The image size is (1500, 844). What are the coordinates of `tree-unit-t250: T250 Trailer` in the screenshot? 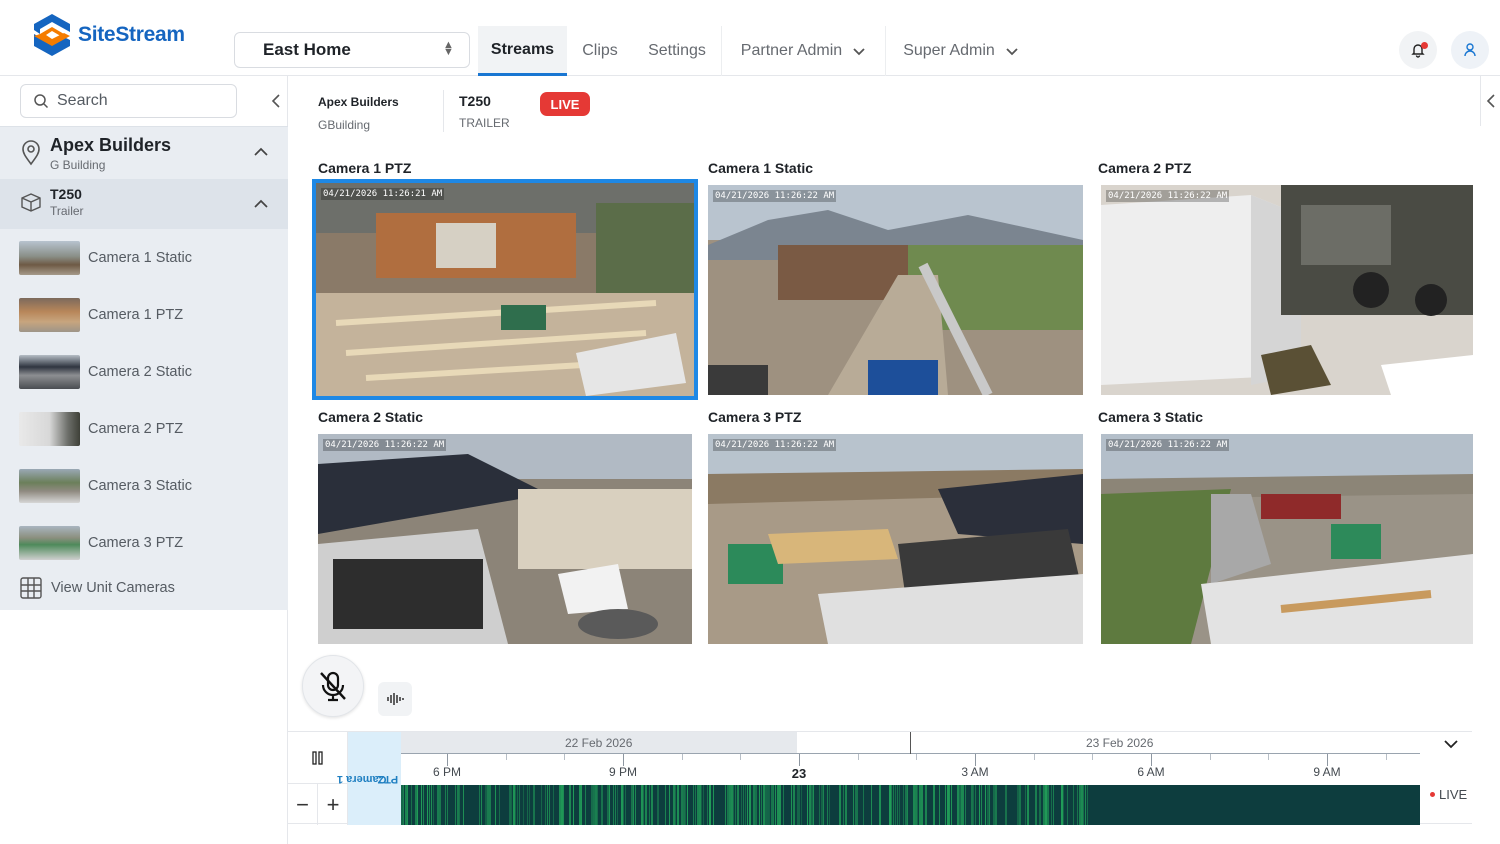 It's located at (144, 204).